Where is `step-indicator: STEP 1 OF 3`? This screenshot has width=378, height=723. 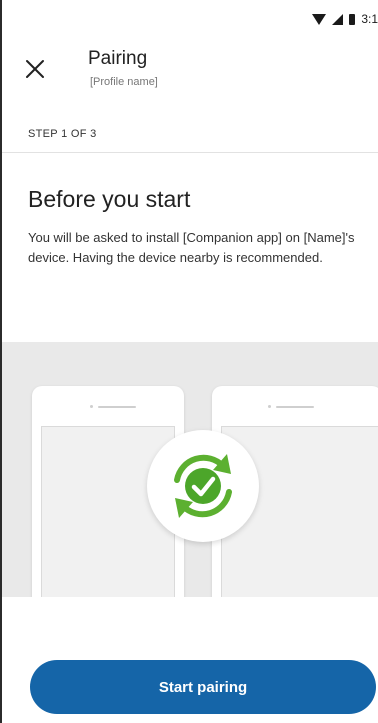
step-indicator: STEP 1 OF 3 is located at coordinates (62, 134).